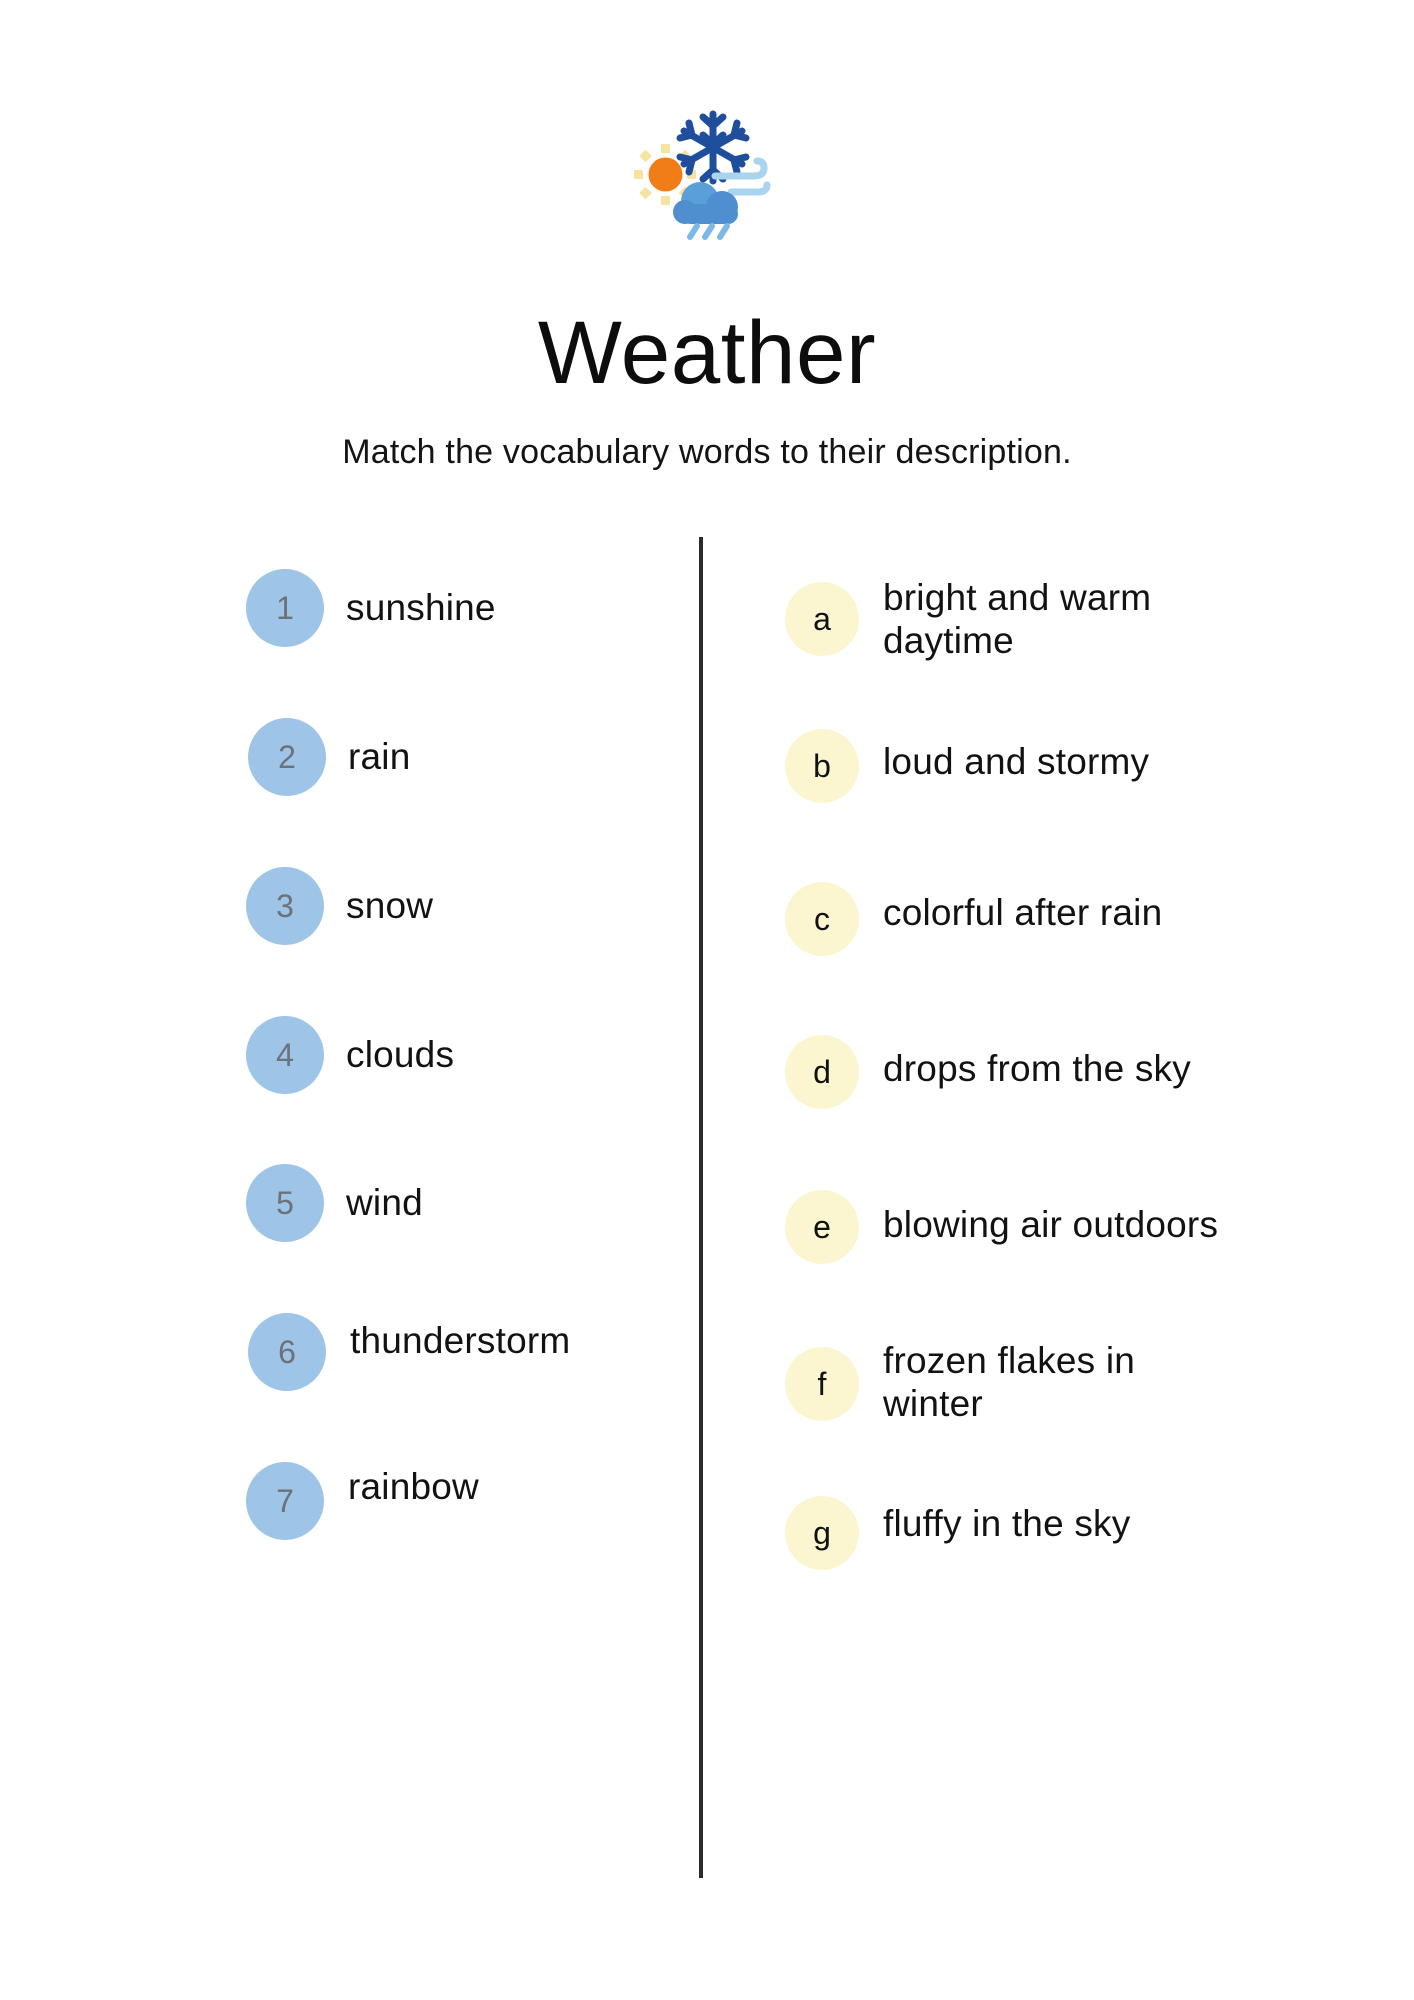  Describe the element at coordinates (713, 147) in the screenshot. I see `snowflake-icon` at that location.